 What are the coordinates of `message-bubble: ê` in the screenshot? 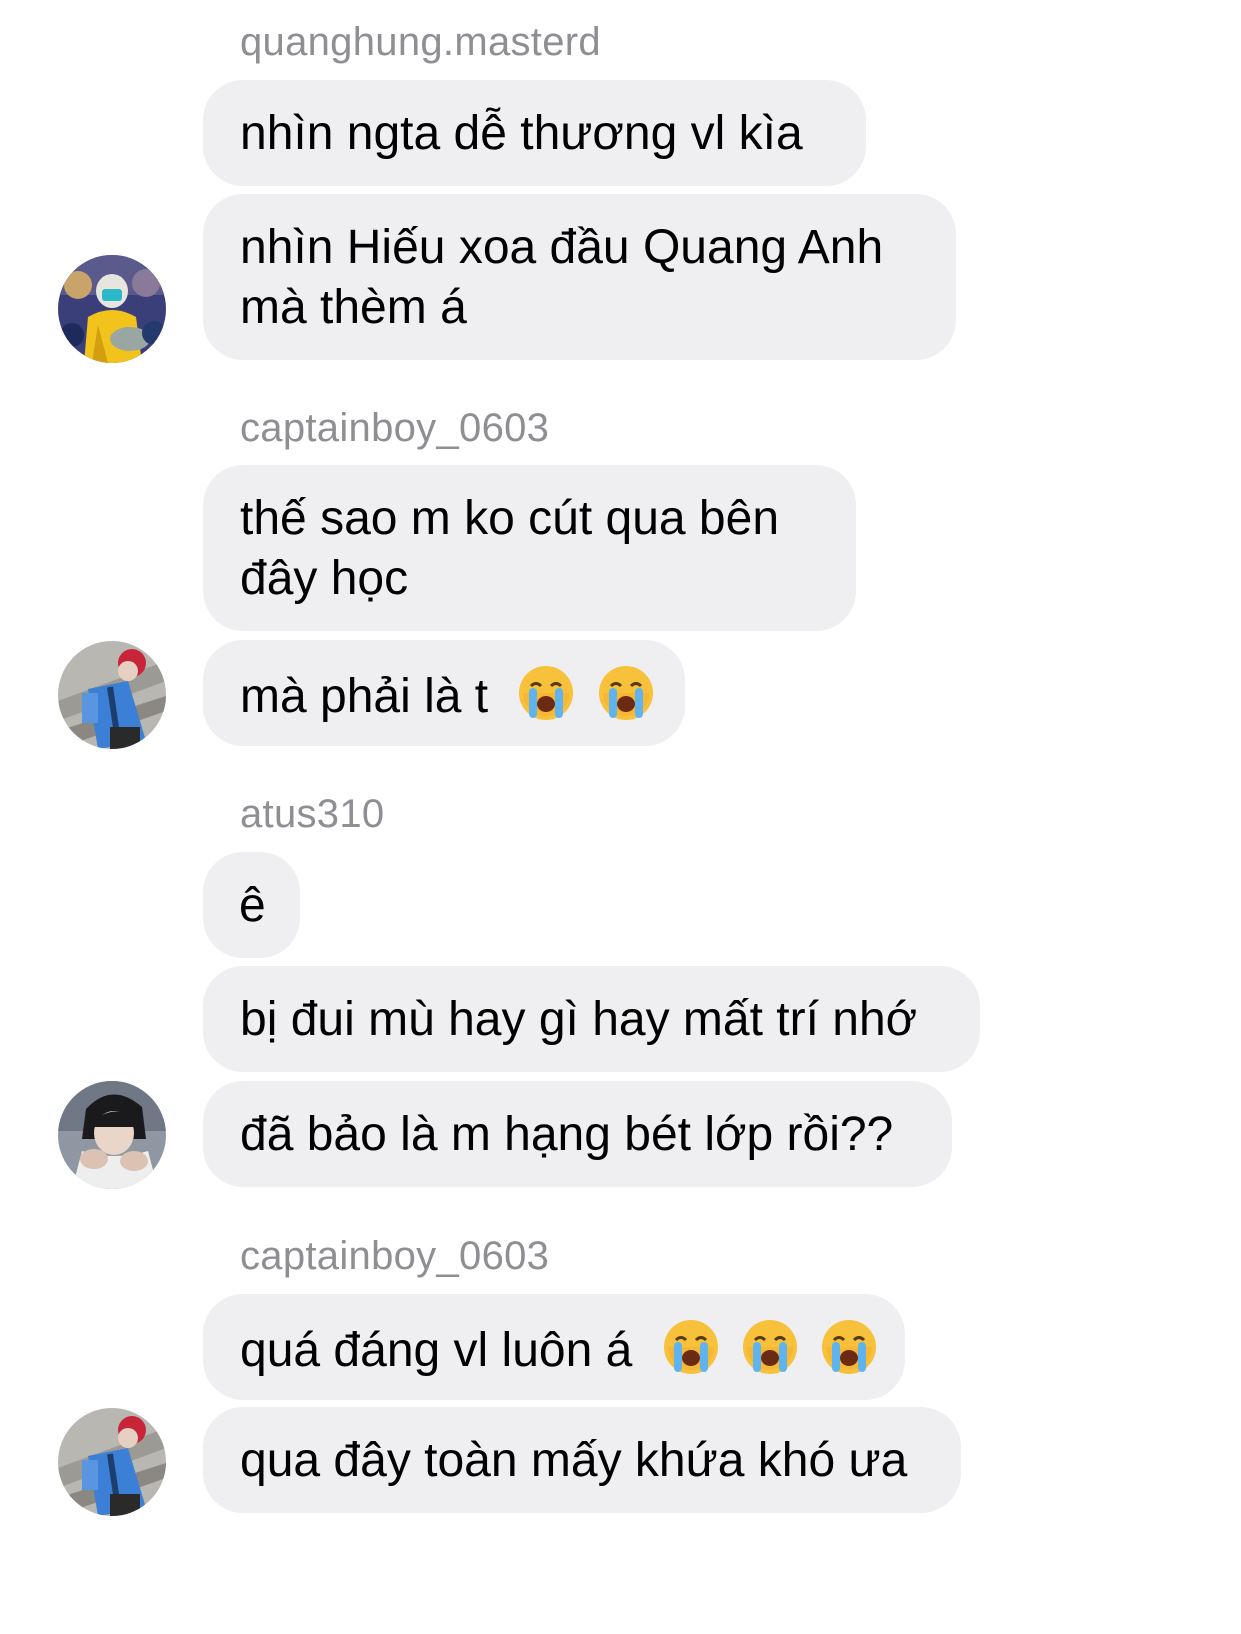 It's located at (251, 905).